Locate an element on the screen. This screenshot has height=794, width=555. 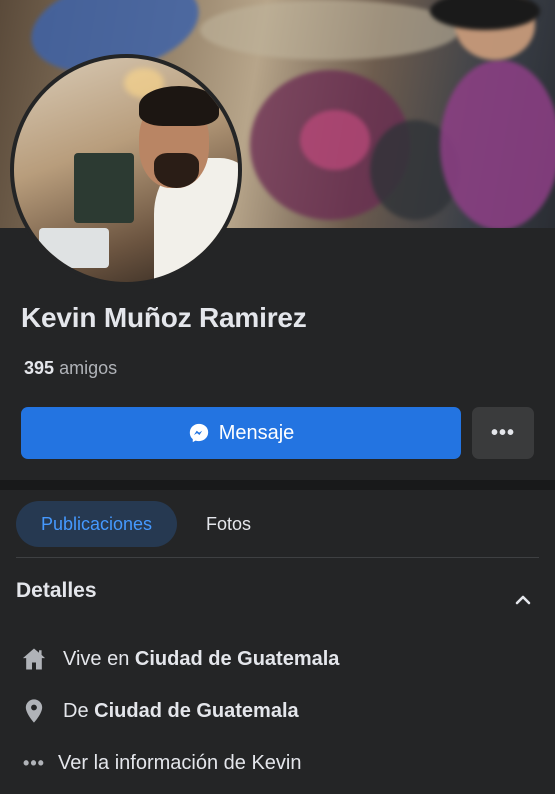
detail-from: De Ciudad de Guatemala is located at coordinates (159, 711).